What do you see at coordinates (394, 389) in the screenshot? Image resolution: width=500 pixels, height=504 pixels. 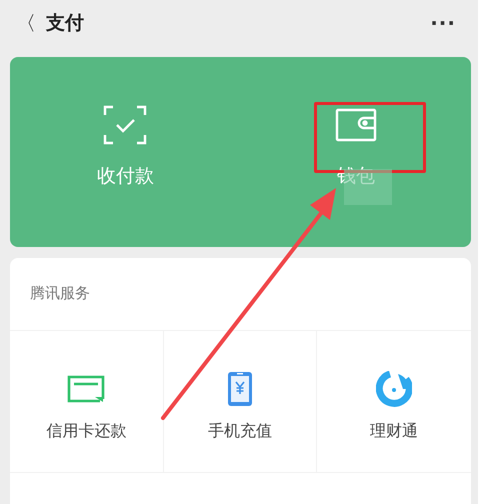 I see `coin-cycle-icon` at bounding box center [394, 389].